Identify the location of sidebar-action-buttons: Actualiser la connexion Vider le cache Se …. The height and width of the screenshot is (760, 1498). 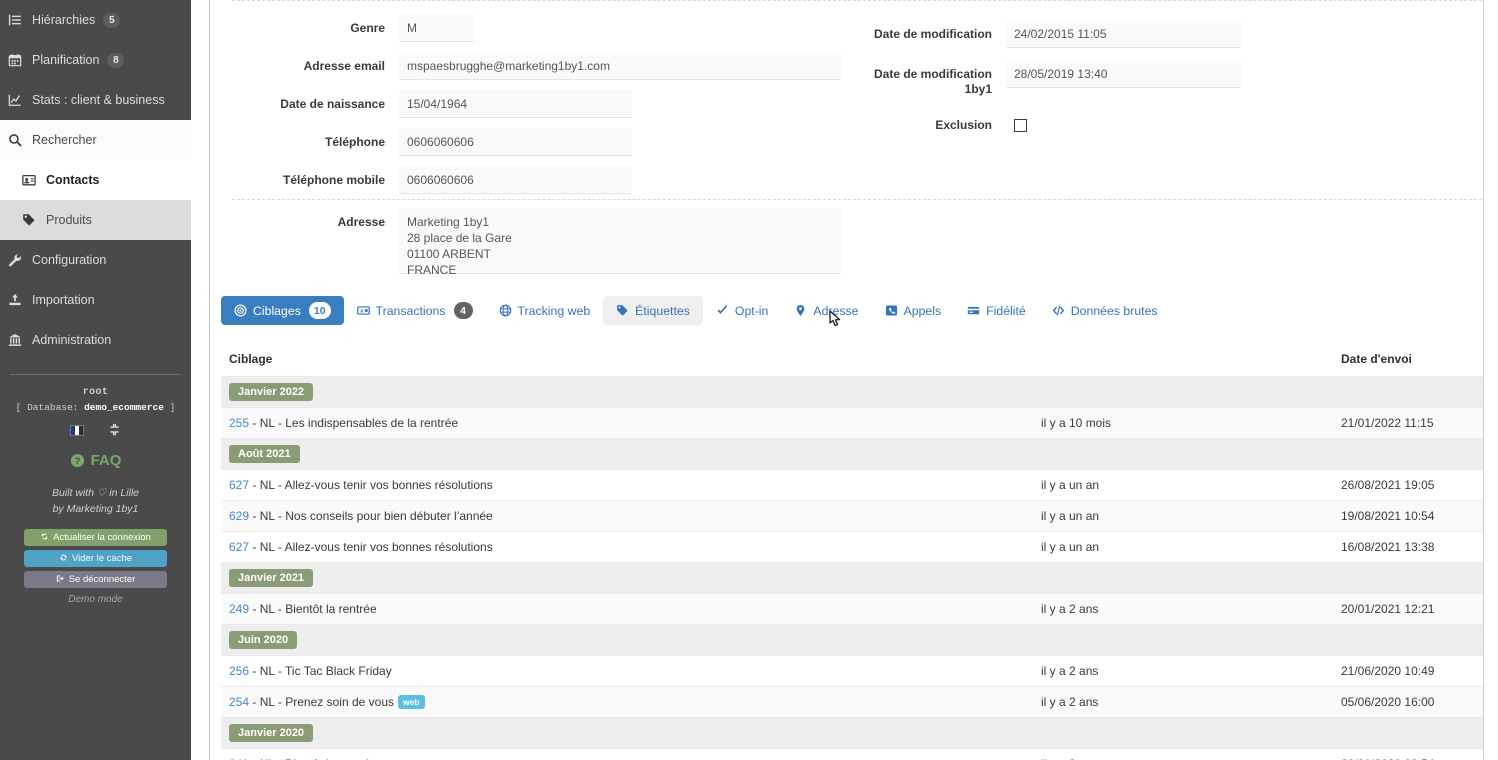
(95, 558).